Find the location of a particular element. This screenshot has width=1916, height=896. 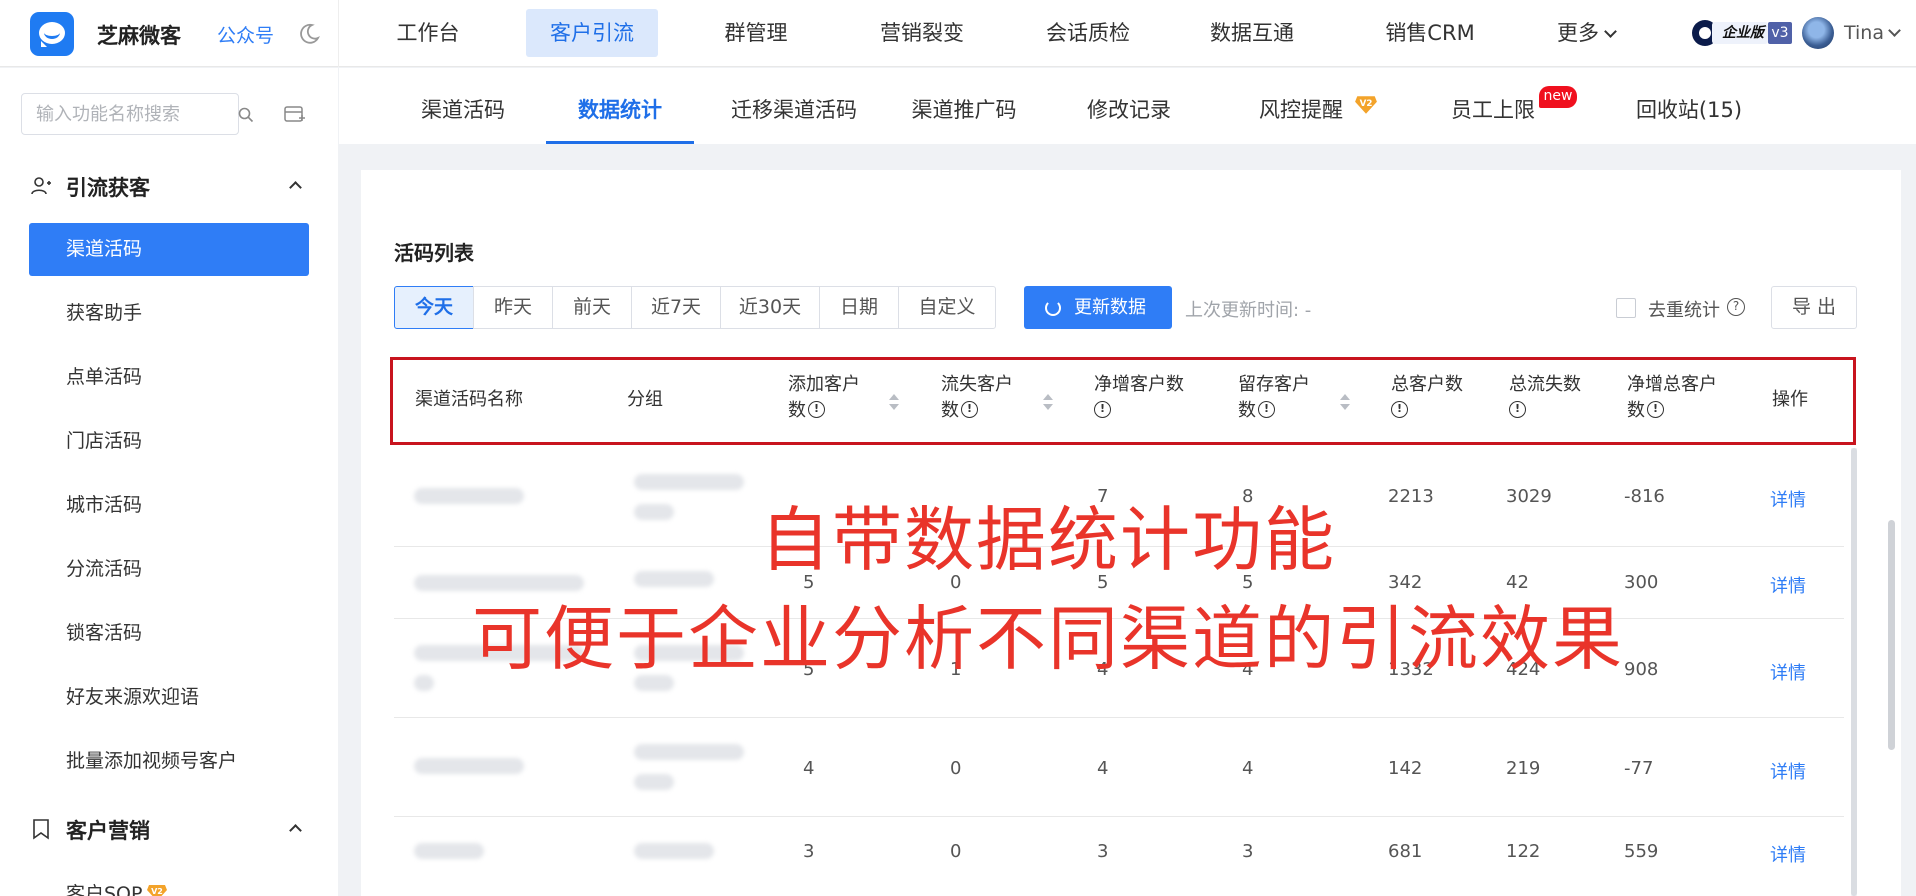

col-added-customers: 添加客户 数! is located at coordinates (824, 398).